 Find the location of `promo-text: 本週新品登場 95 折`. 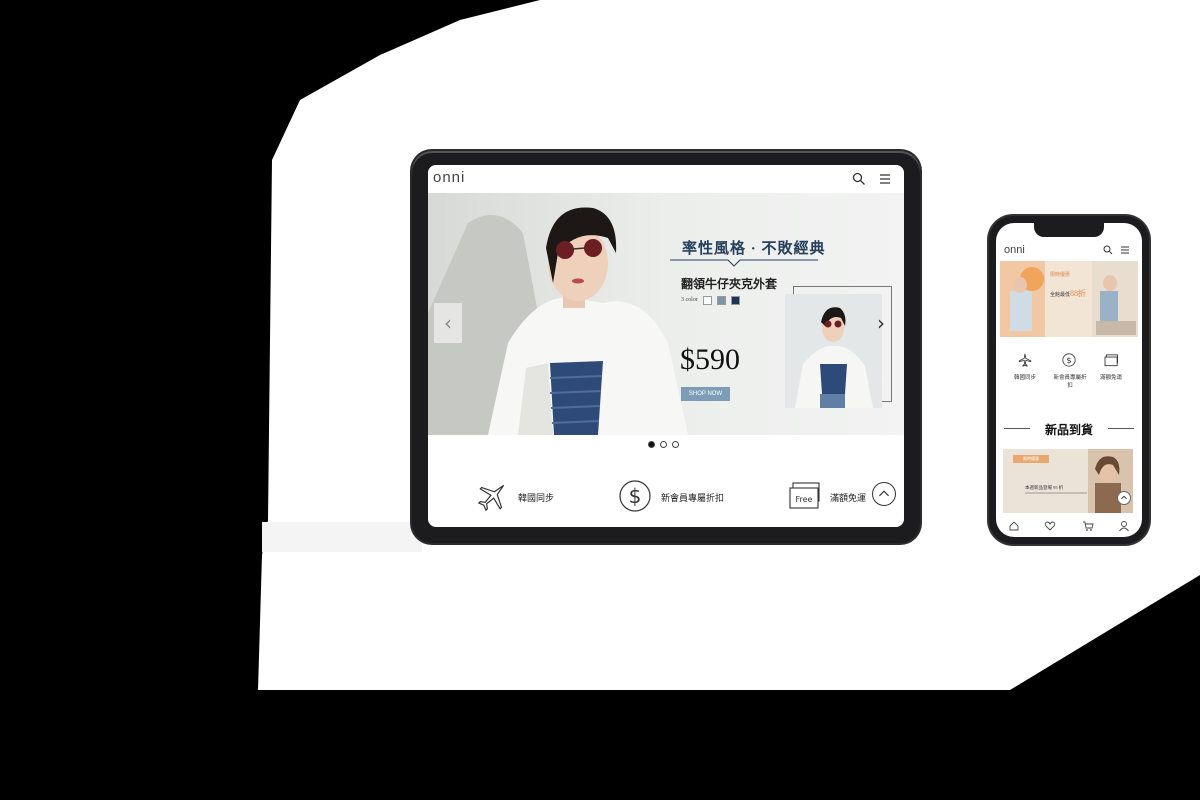

promo-text: 本週新品登場 95 折 is located at coordinates (1044, 487).